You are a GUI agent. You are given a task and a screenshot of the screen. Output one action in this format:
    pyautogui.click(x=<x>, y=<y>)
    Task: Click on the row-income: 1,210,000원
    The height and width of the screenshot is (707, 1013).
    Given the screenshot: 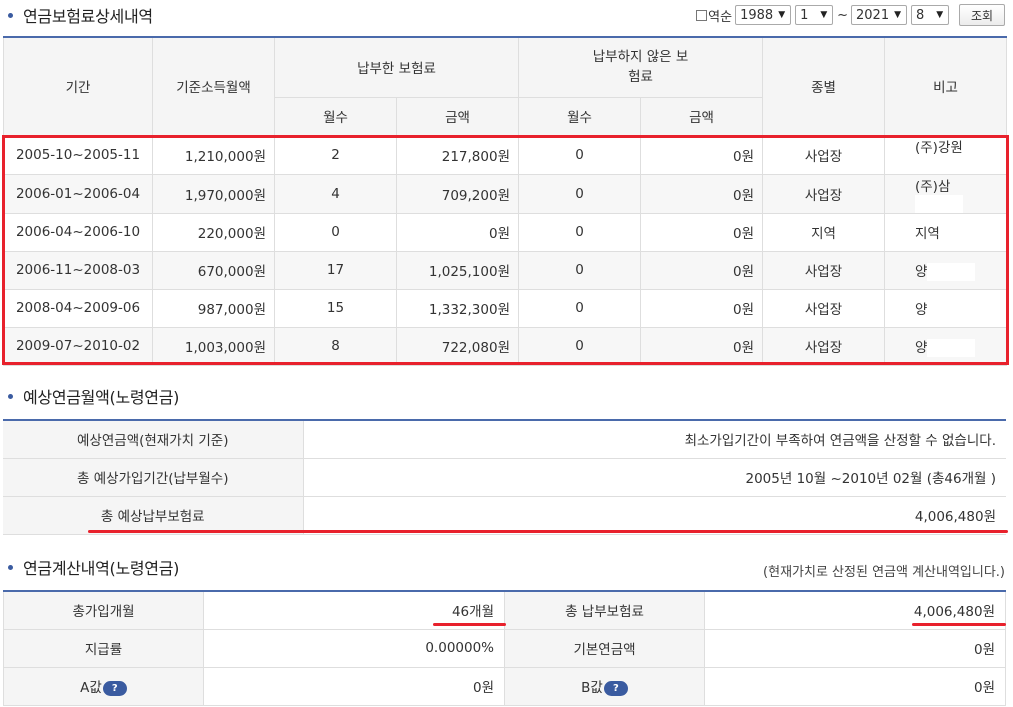 What is the action you would take?
    pyautogui.click(x=213, y=154)
    